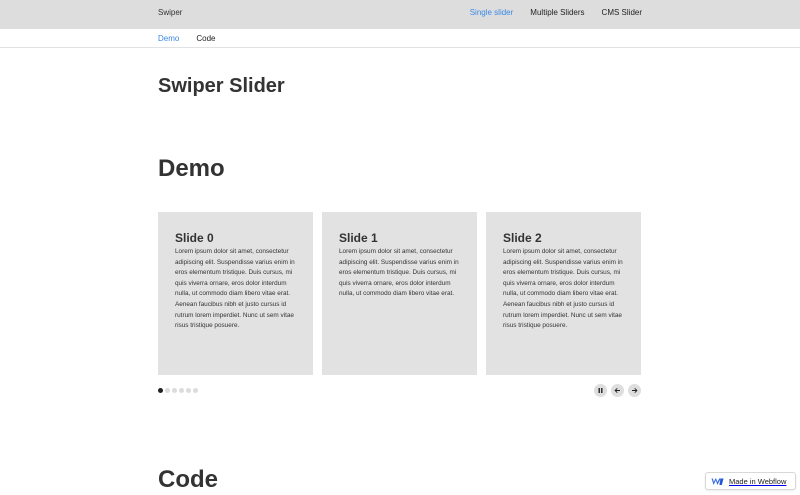 The width and height of the screenshot is (800, 495). Describe the element at coordinates (168, 38) in the screenshot. I see `tab-demo: Demo` at that location.